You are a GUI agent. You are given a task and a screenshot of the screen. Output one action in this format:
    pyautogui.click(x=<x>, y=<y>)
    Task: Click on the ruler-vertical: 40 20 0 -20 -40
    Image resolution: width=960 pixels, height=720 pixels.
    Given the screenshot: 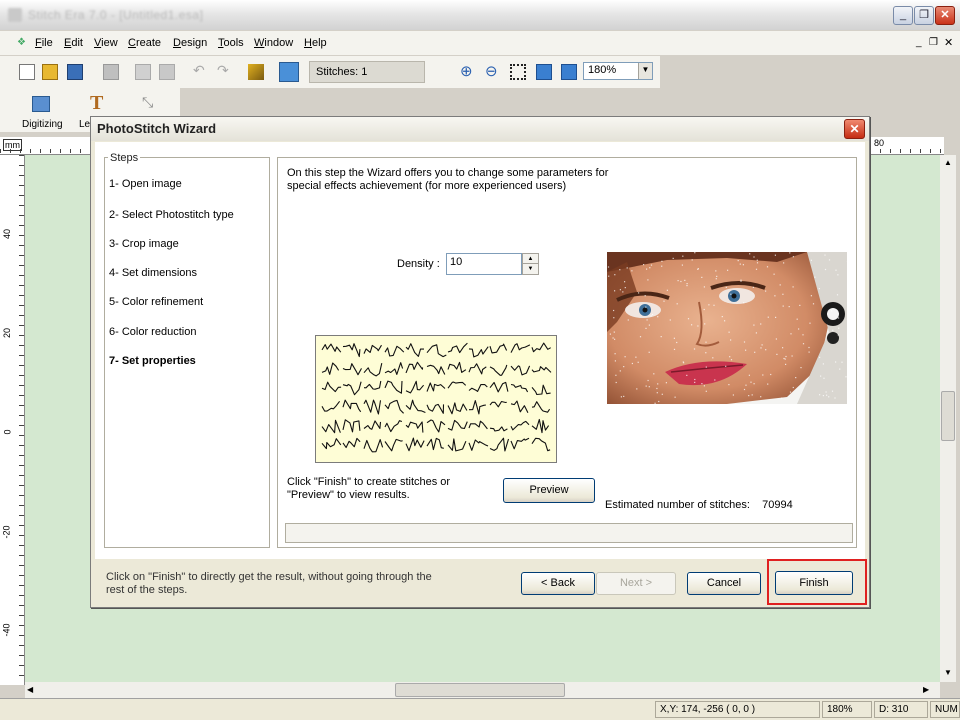 What is the action you would take?
    pyautogui.click(x=12, y=420)
    